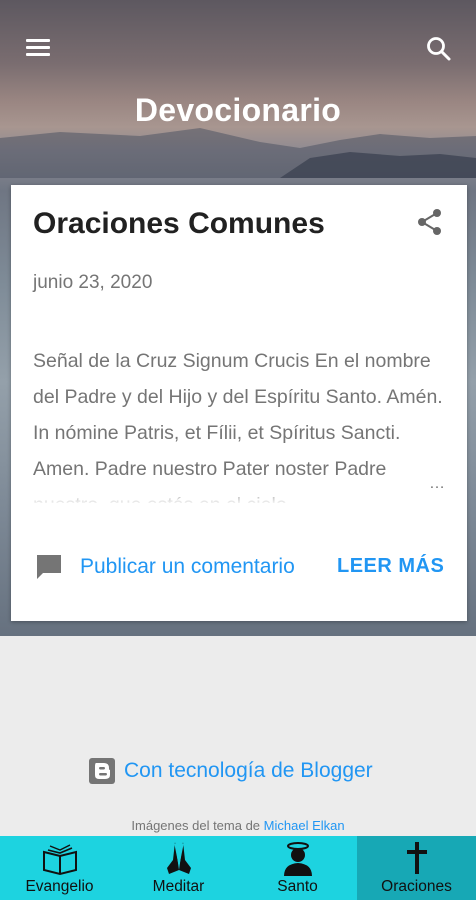  What do you see at coordinates (240, 495) in the screenshot?
I see `snippet-fade` at bounding box center [240, 495].